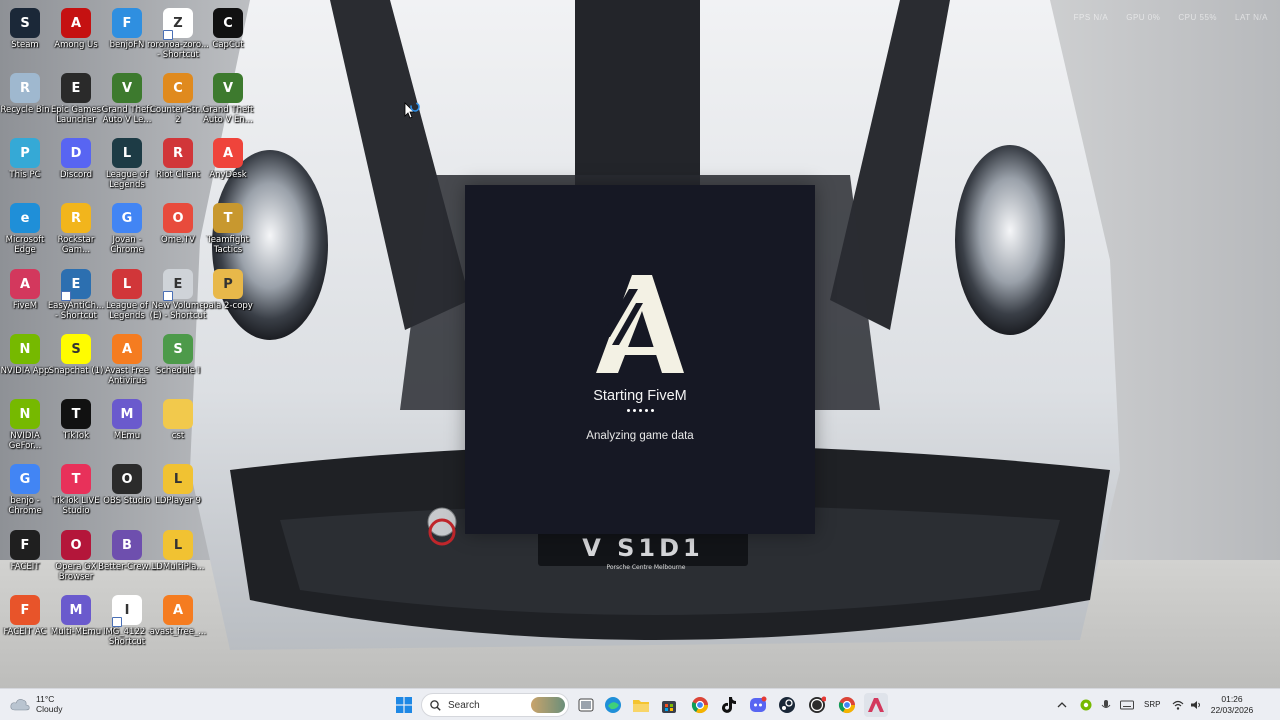  I want to click on obs-icon, so click(817, 704).